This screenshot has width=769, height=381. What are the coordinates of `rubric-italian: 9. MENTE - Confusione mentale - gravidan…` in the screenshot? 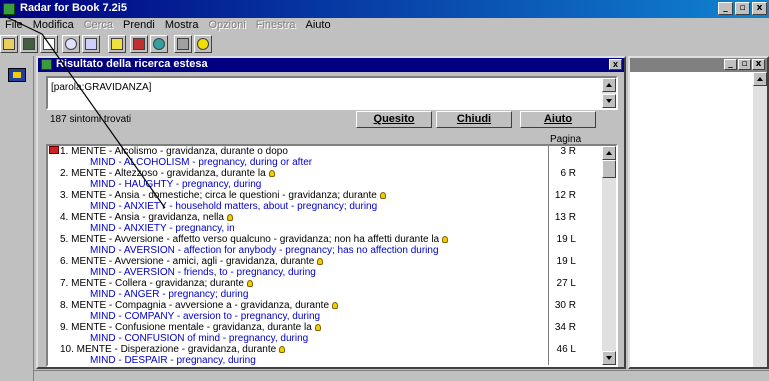 It's located at (190, 327).